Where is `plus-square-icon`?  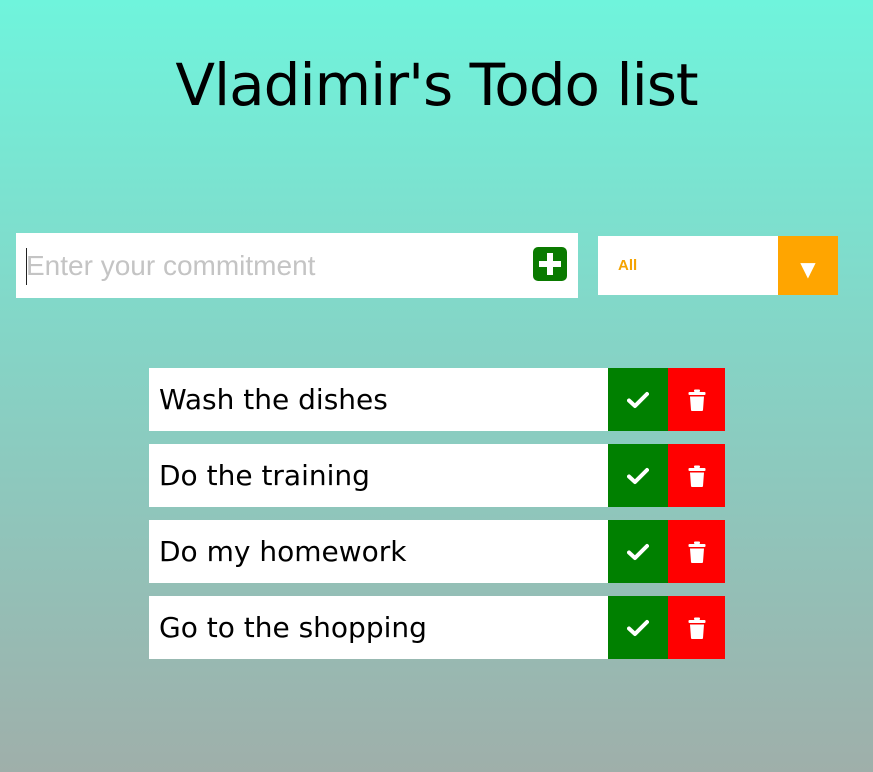 plus-square-icon is located at coordinates (550, 264).